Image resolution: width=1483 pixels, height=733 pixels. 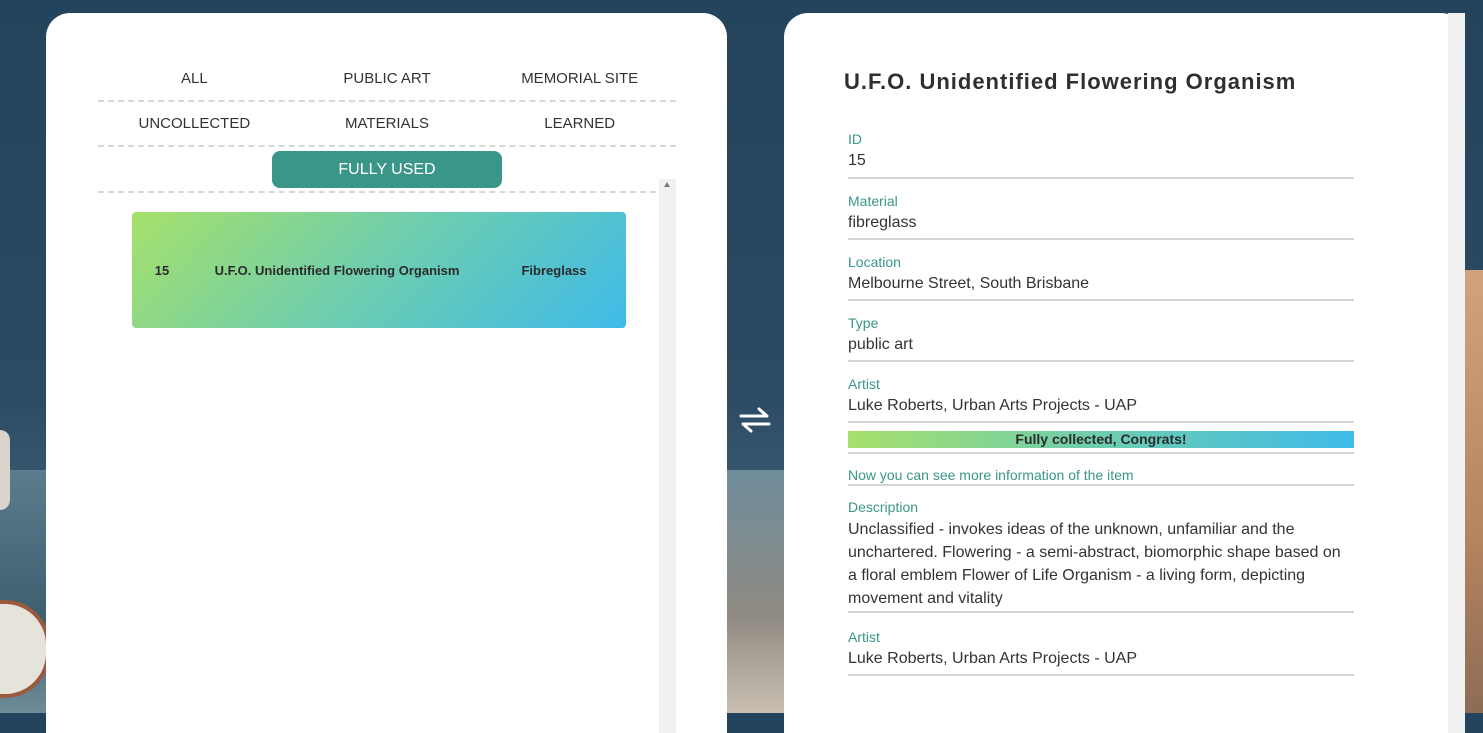 What do you see at coordinates (1456, 373) in the screenshot?
I see `detail-scrollbar` at bounding box center [1456, 373].